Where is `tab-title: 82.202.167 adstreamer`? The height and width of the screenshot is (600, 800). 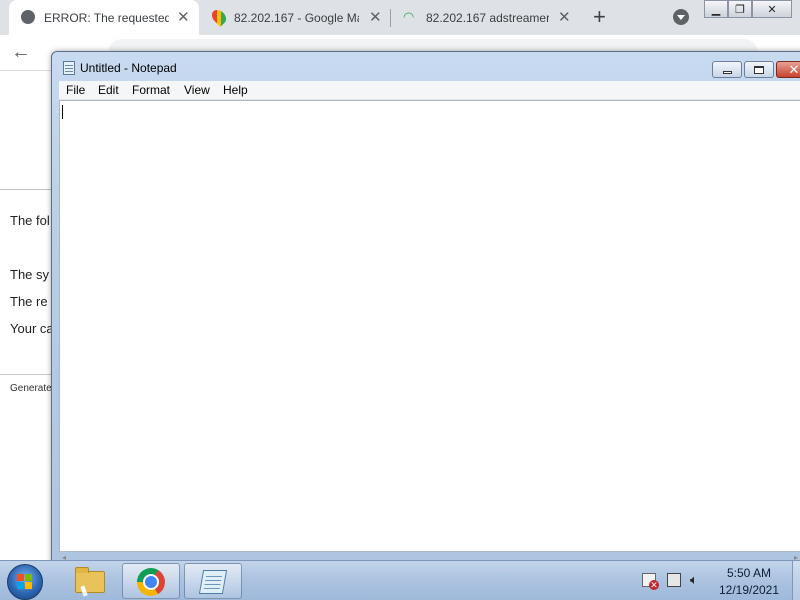 tab-title: 82.202.167 adstreamer is located at coordinates (487, 17).